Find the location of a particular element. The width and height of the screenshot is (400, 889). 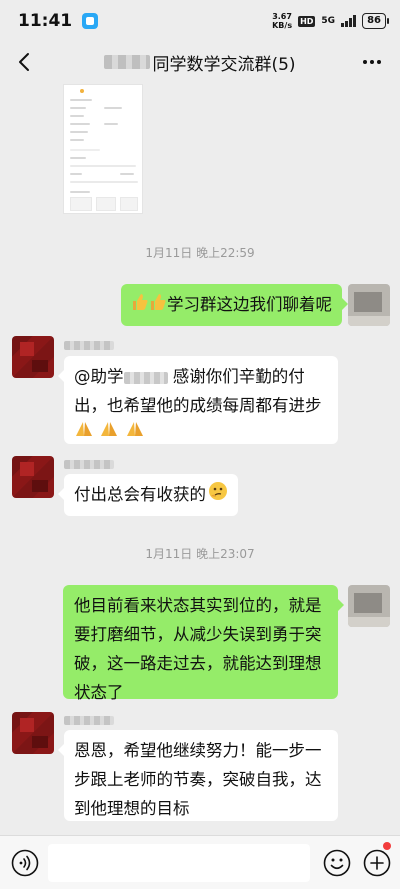

message-text: 学习群这边我们聊着呢 is located at coordinates (249, 304).